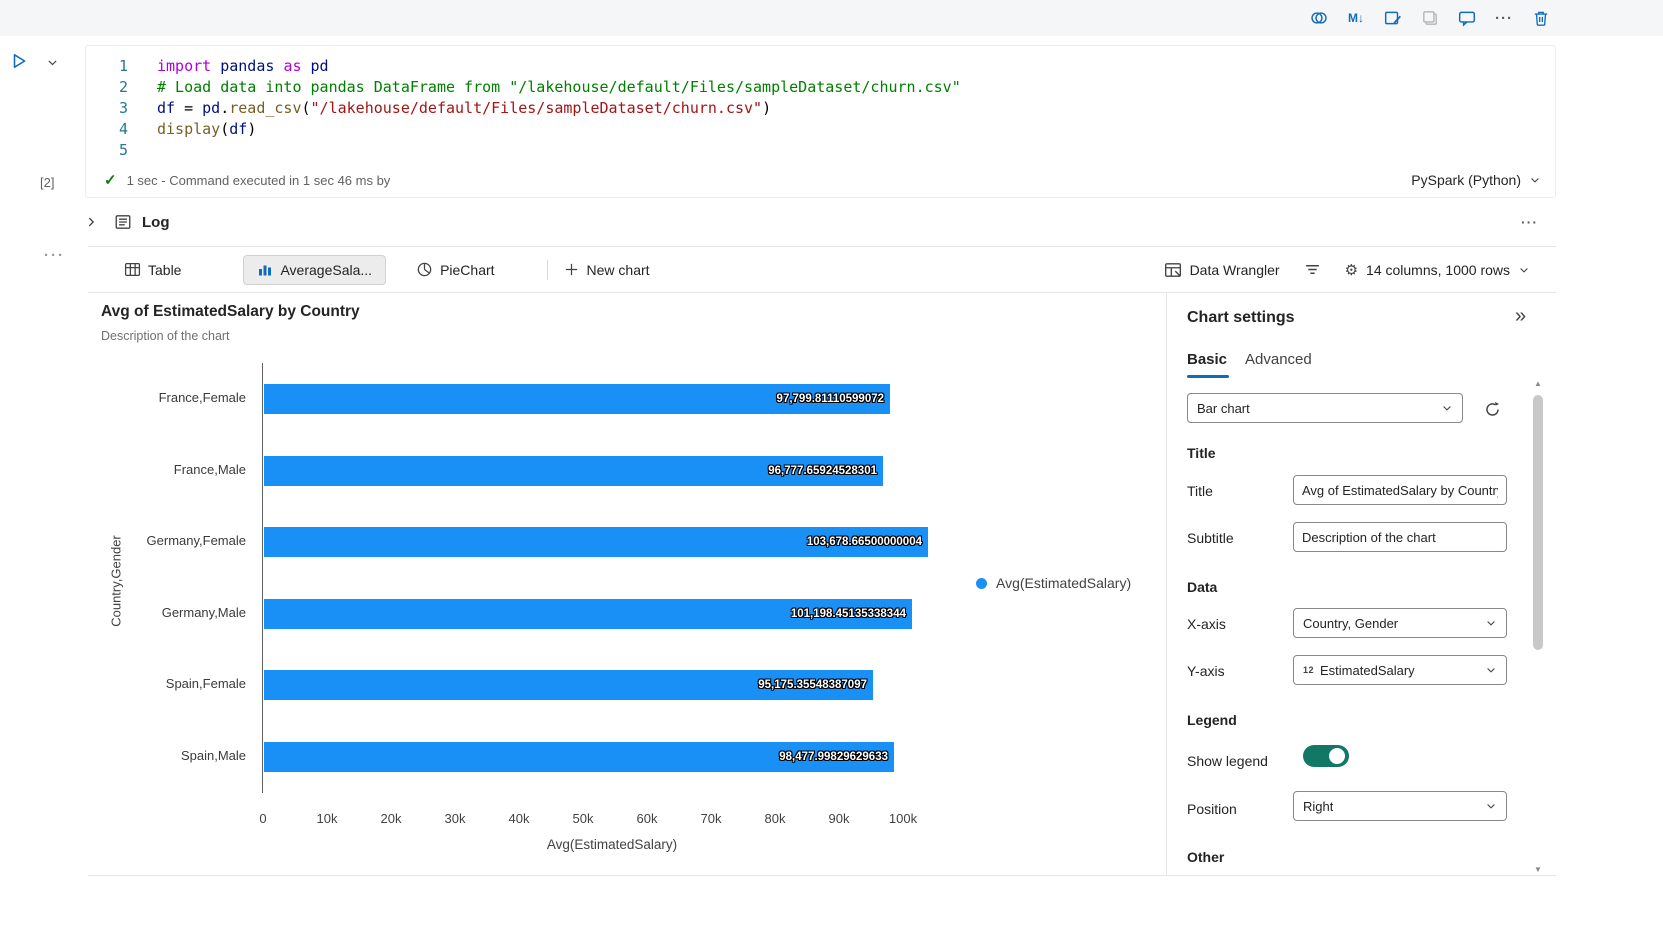 The image size is (1663, 939). I want to click on run-cell-button, so click(19, 61).